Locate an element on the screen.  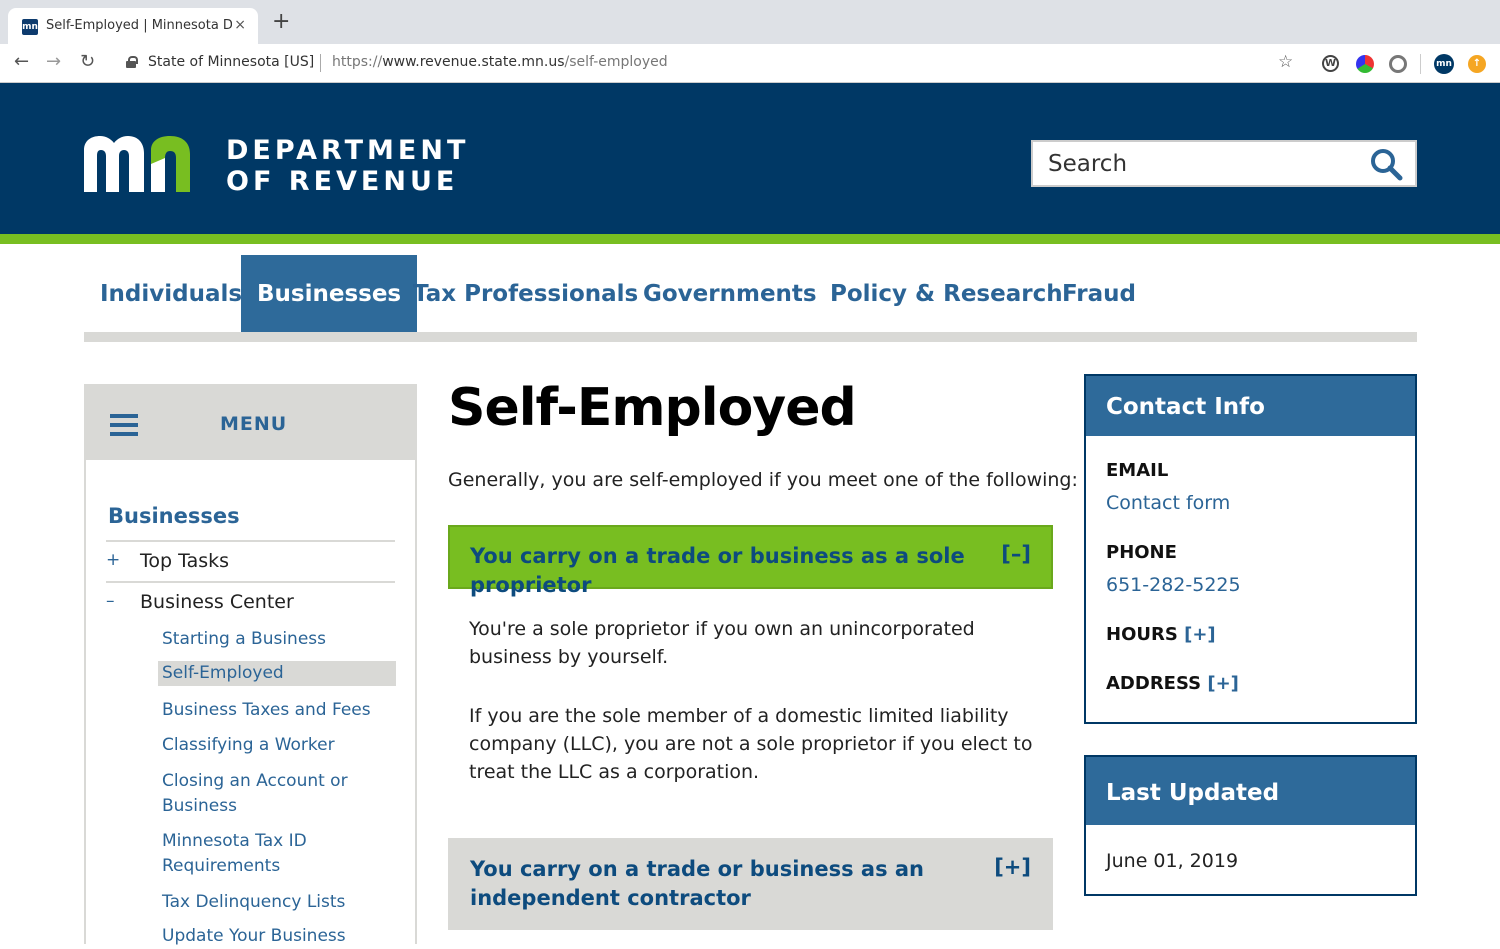
sidebar-subitem-tax-id: Minnesota Tax ID Requirements is located at coordinates (277, 854).